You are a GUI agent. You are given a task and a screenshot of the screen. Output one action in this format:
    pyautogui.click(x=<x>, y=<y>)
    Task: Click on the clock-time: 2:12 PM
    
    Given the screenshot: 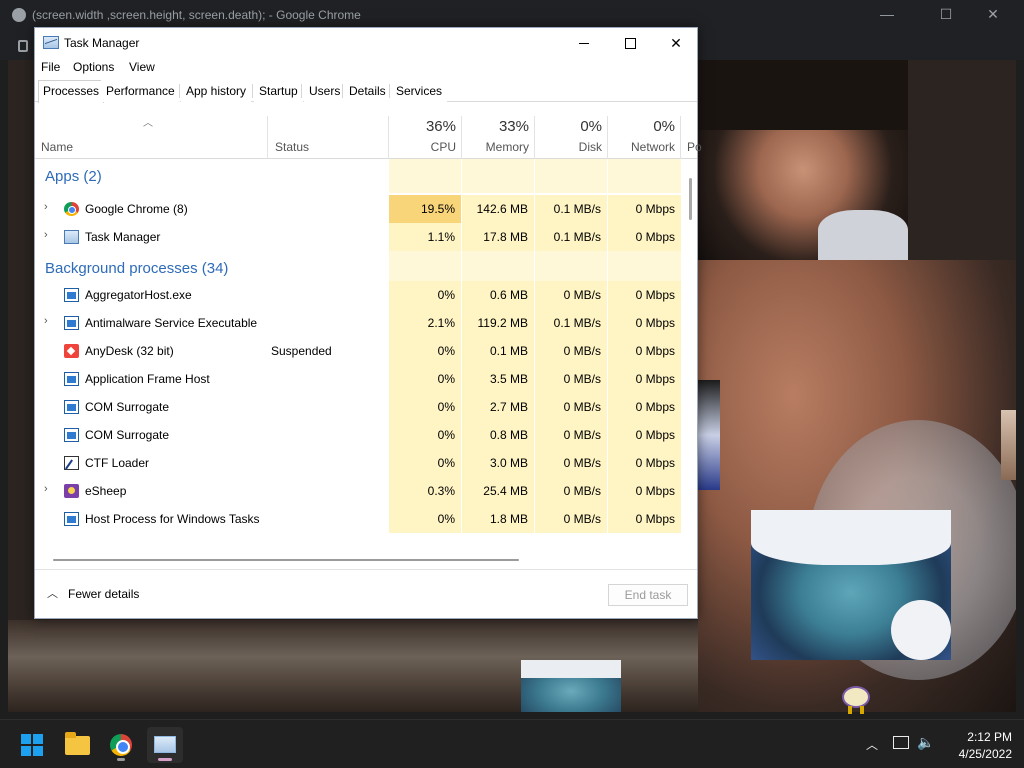 What is the action you would take?
    pyautogui.click(x=979, y=737)
    